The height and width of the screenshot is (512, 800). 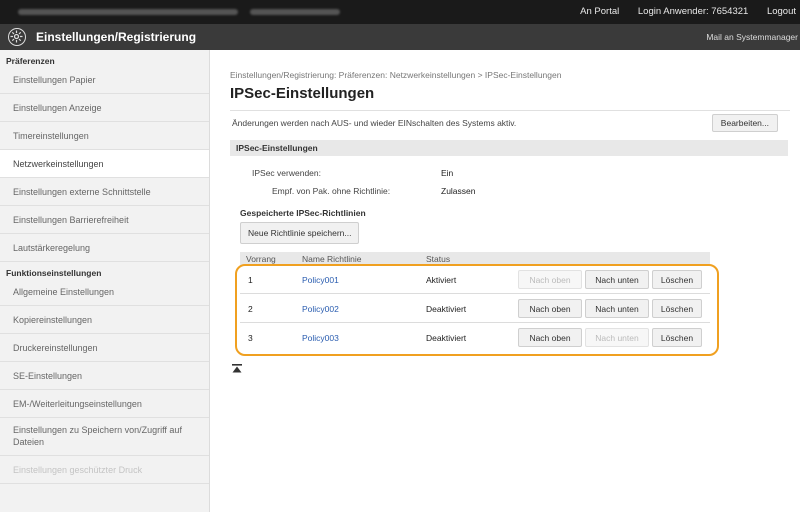 I want to click on sidebar-item-volume: Lautstärkeregelung, so click(x=104, y=248).